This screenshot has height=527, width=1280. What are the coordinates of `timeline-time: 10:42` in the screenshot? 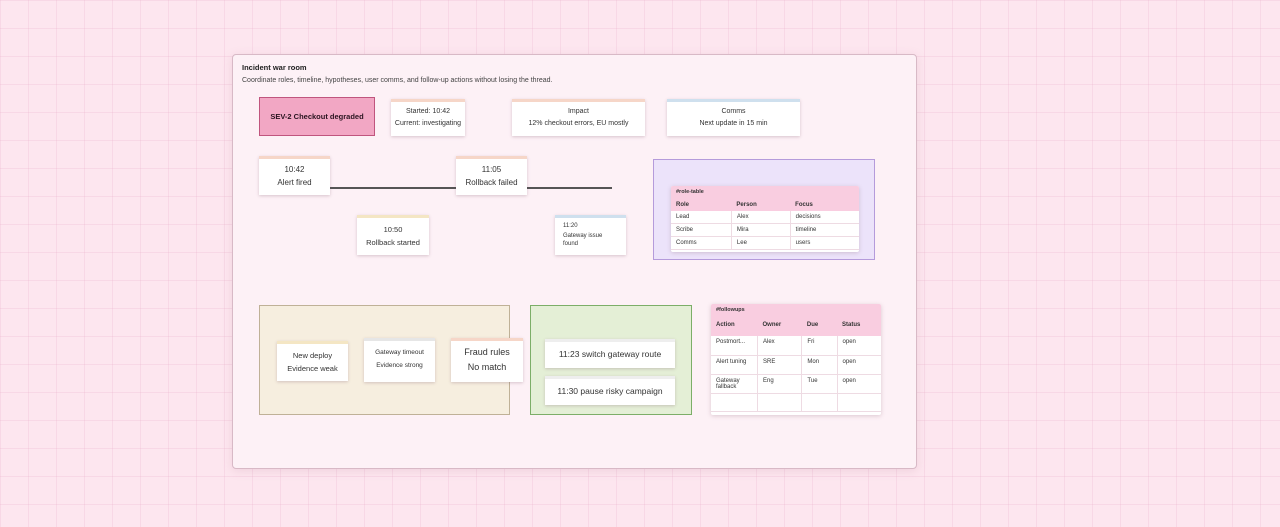 It's located at (294, 169).